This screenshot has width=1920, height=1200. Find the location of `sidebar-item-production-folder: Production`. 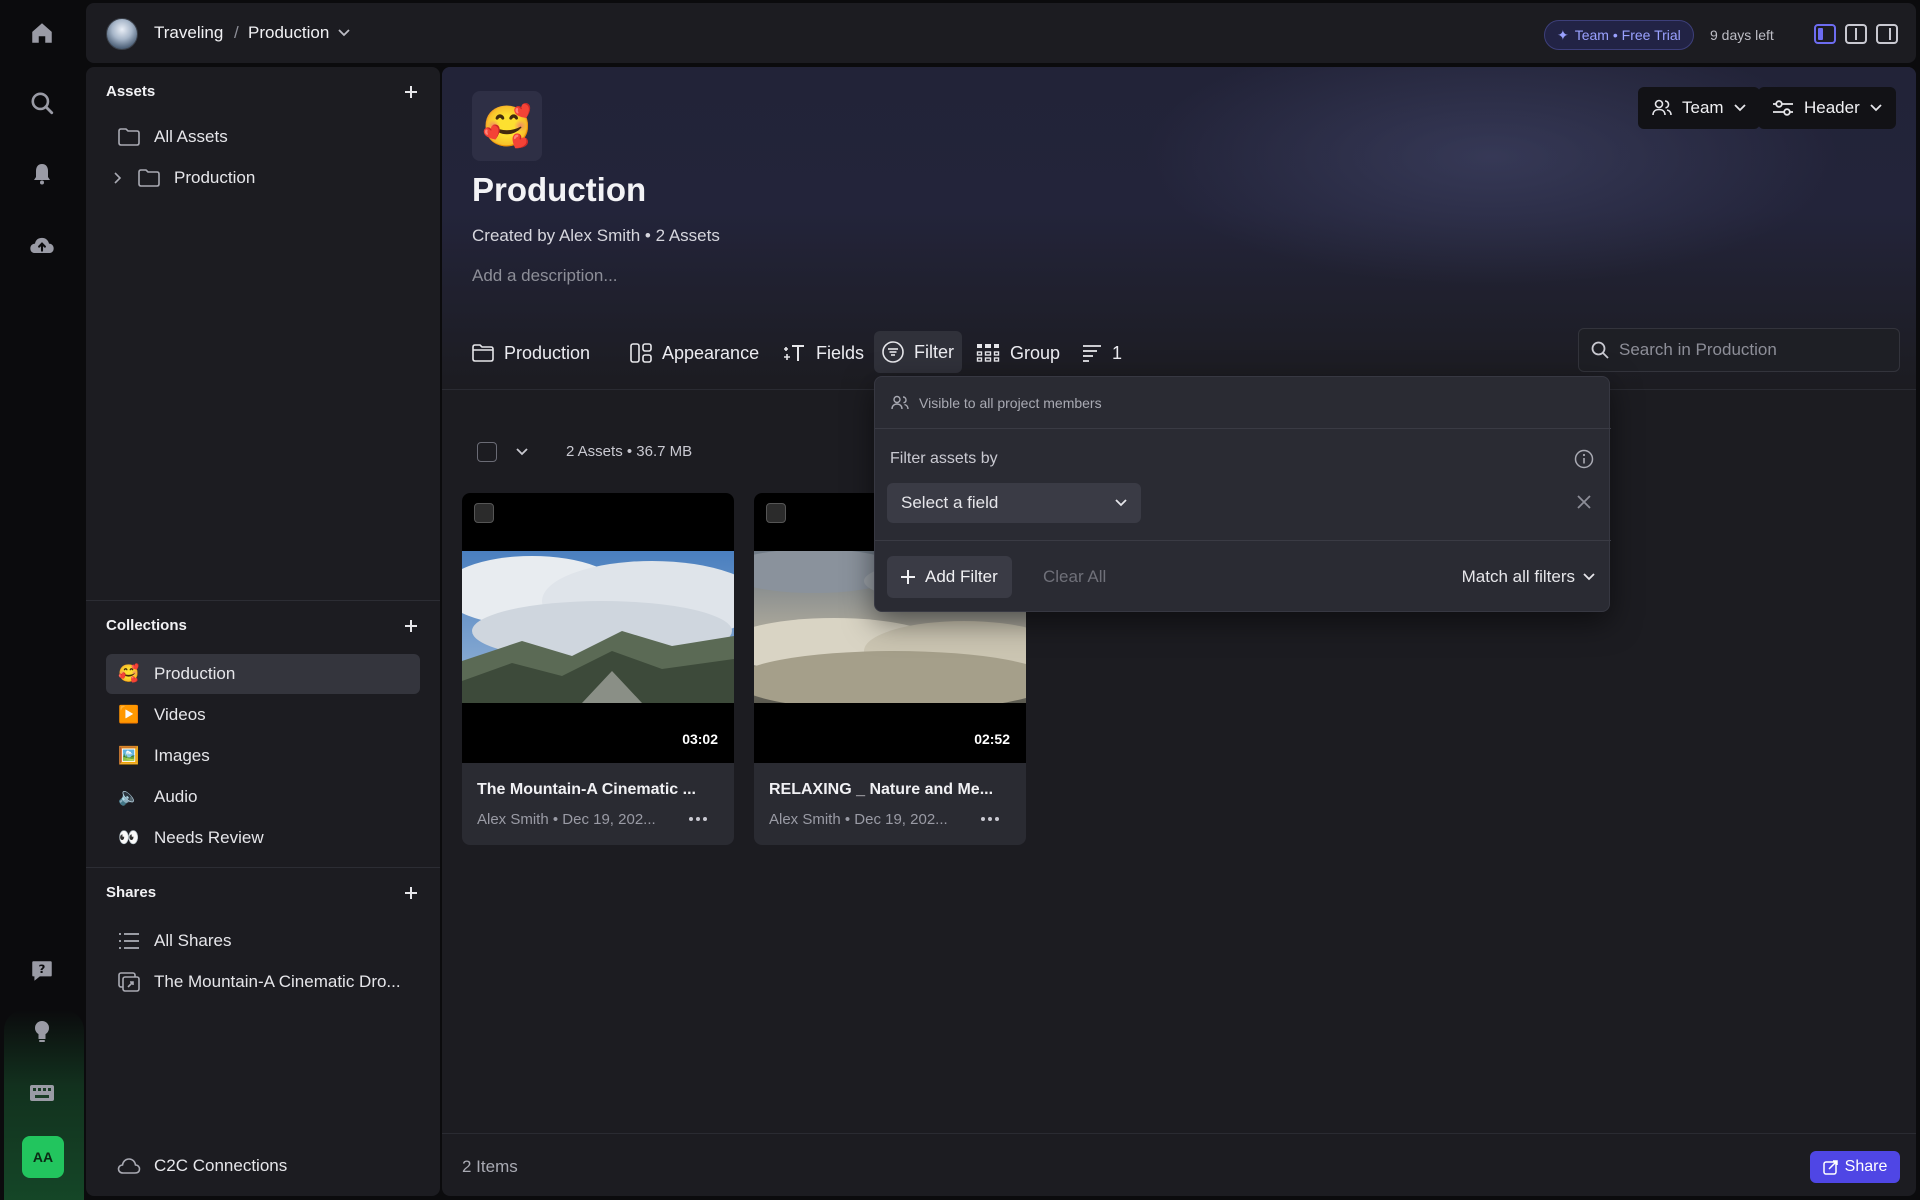

sidebar-item-production-folder: Production is located at coordinates (263, 178).